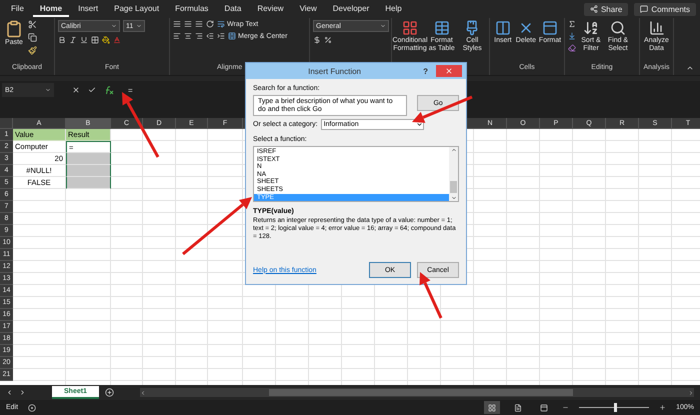  Describe the element at coordinates (232, 9) in the screenshot. I see `ribbon-tab: Data` at that location.